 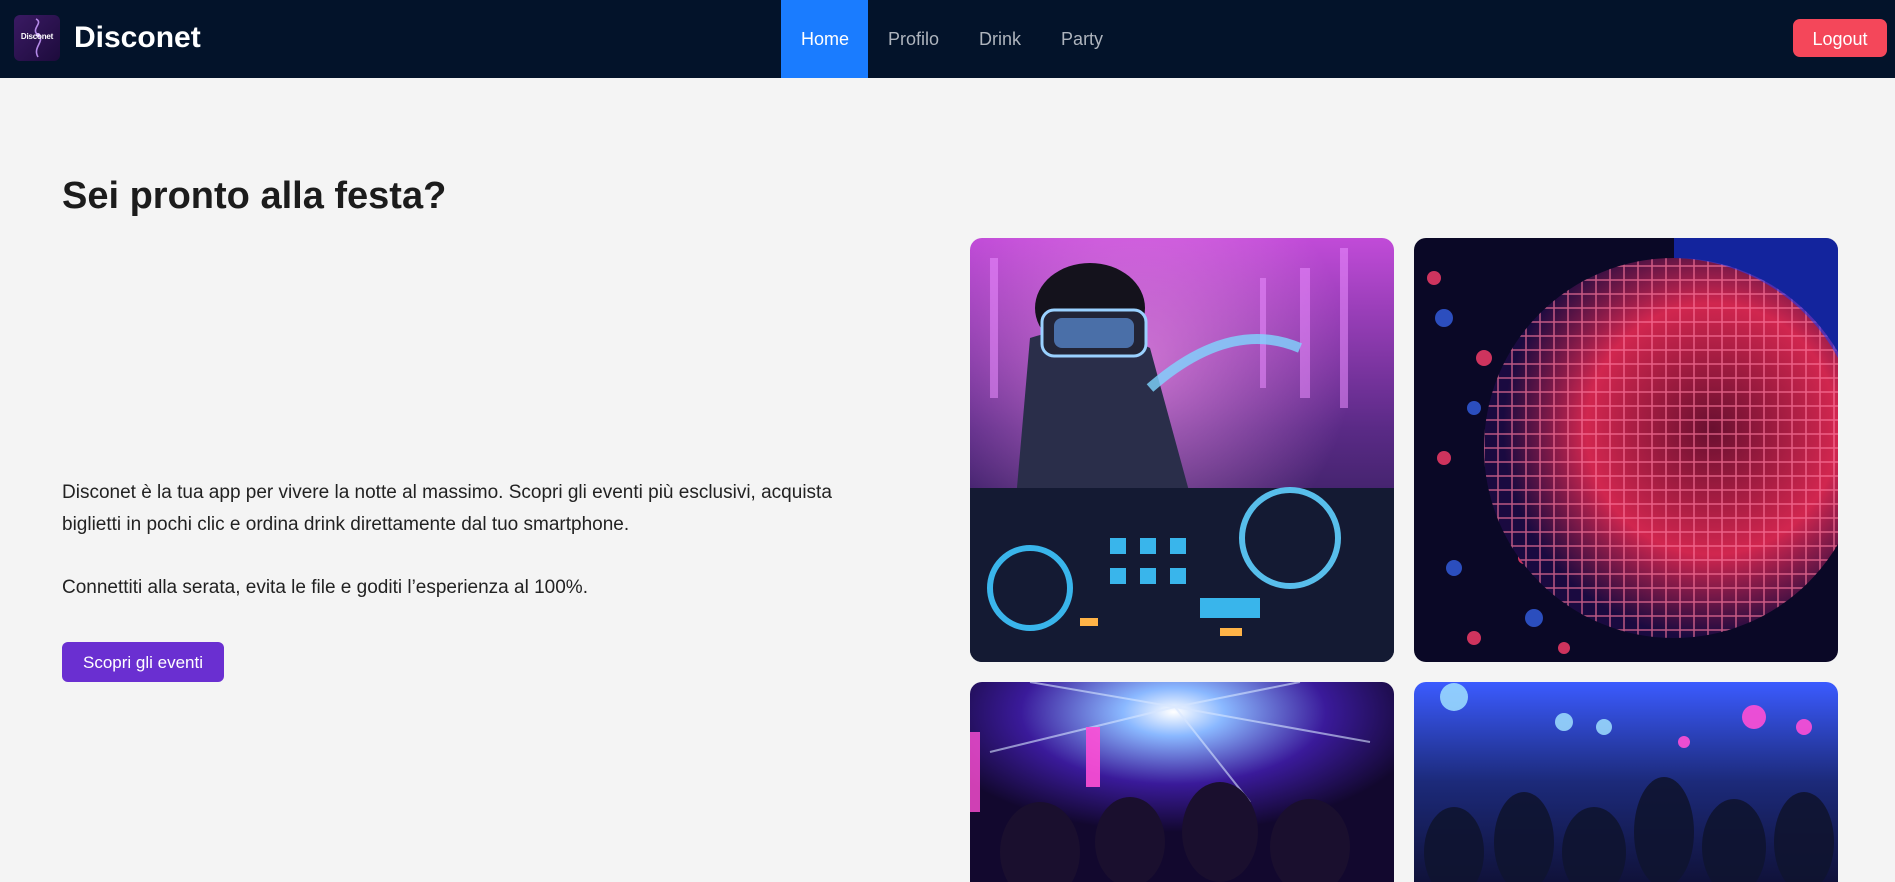 I want to click on dj-vr-photo, so click(x=1182, y=450).